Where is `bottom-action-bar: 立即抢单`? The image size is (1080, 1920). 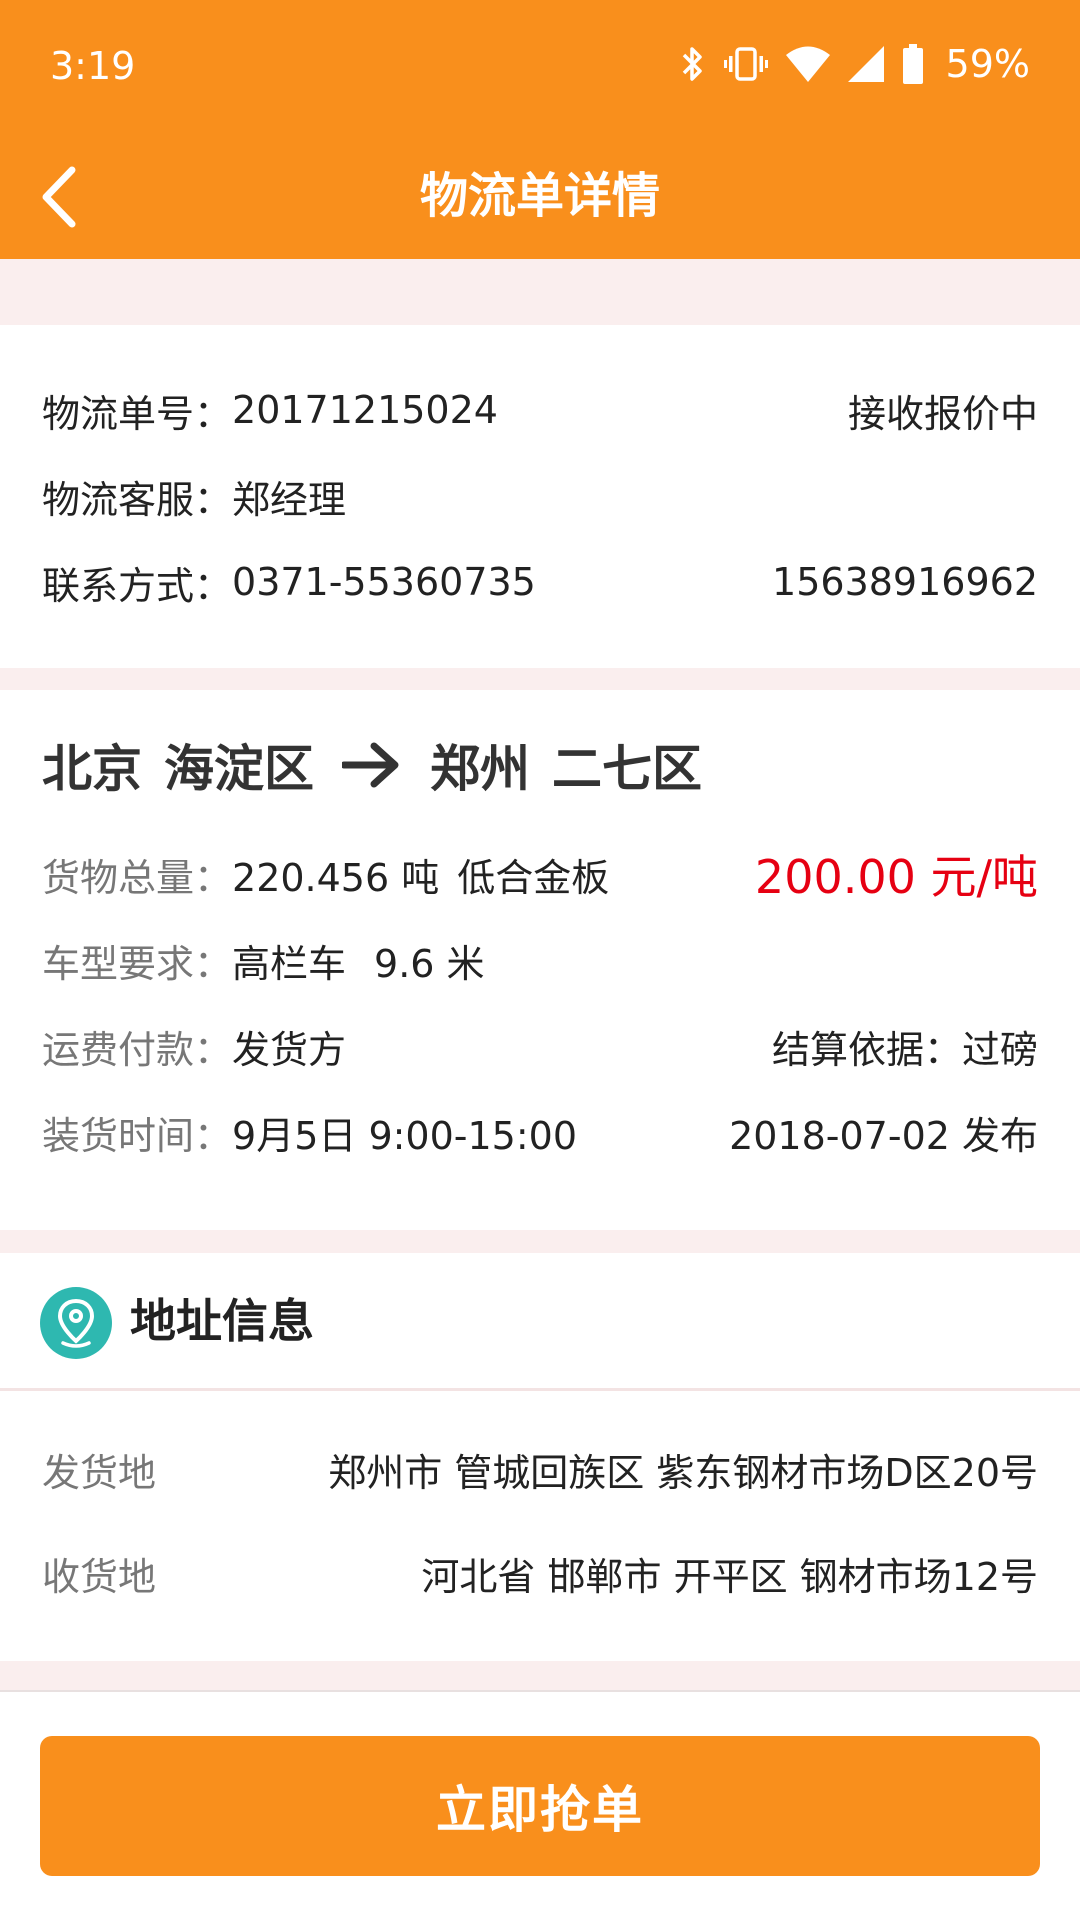 bottom-action-bar: 立即抢单 is located at coordinates (540, 1805).